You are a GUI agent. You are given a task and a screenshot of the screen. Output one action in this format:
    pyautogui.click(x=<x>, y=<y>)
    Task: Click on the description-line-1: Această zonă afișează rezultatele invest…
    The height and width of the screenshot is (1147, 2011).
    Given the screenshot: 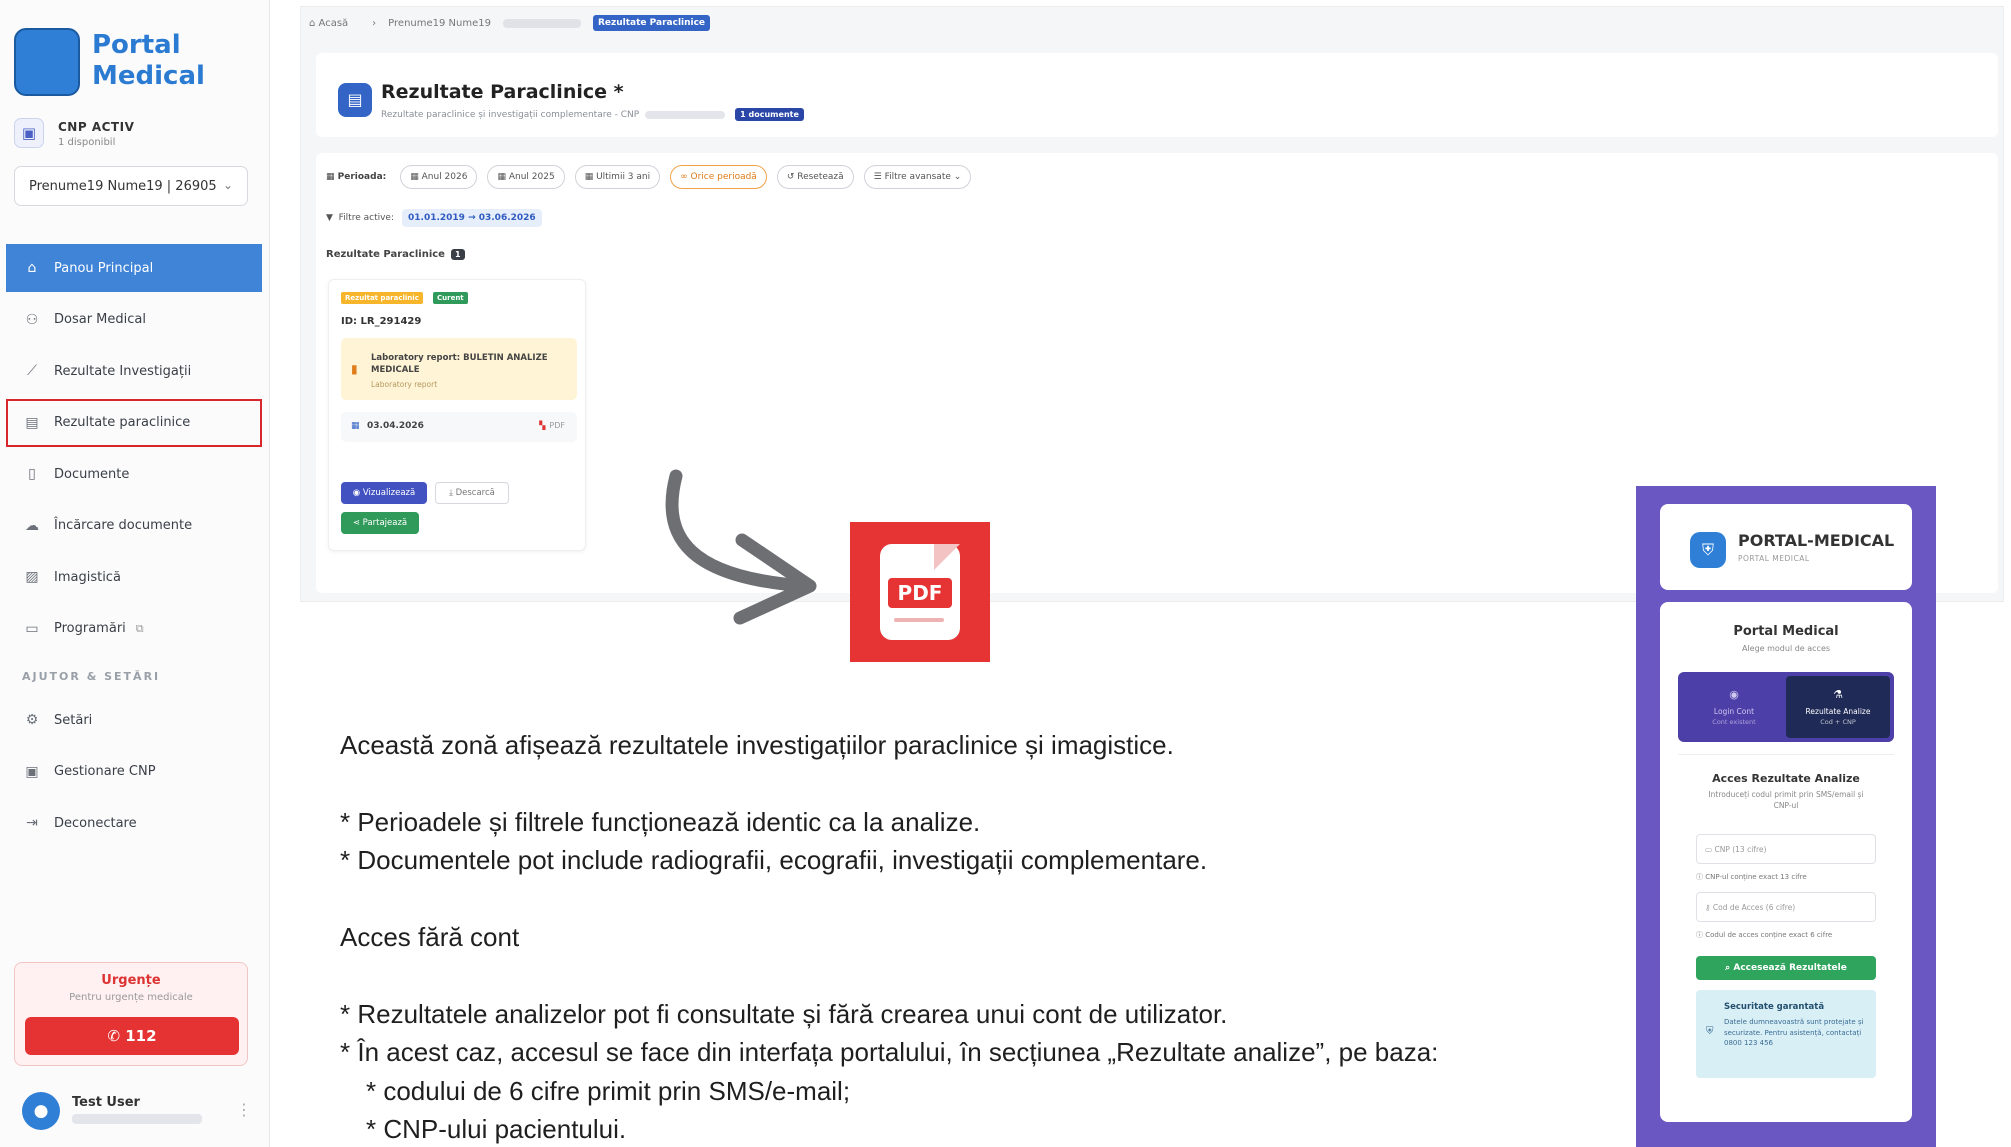 What is the action you would take?
    pyautogui.click(x=757, y=745)
    